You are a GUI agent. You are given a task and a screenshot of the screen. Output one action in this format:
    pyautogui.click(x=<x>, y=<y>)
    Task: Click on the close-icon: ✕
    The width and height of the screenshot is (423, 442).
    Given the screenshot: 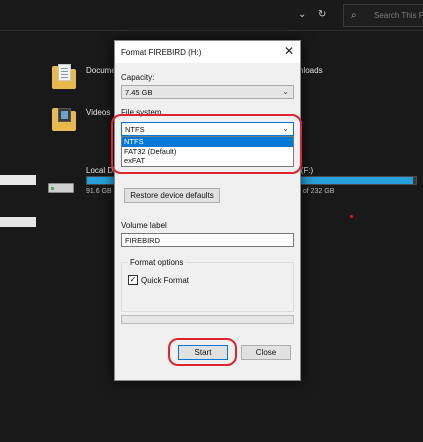 What is the action you would take?
    pyautogui.click(x=289, y=51)
    